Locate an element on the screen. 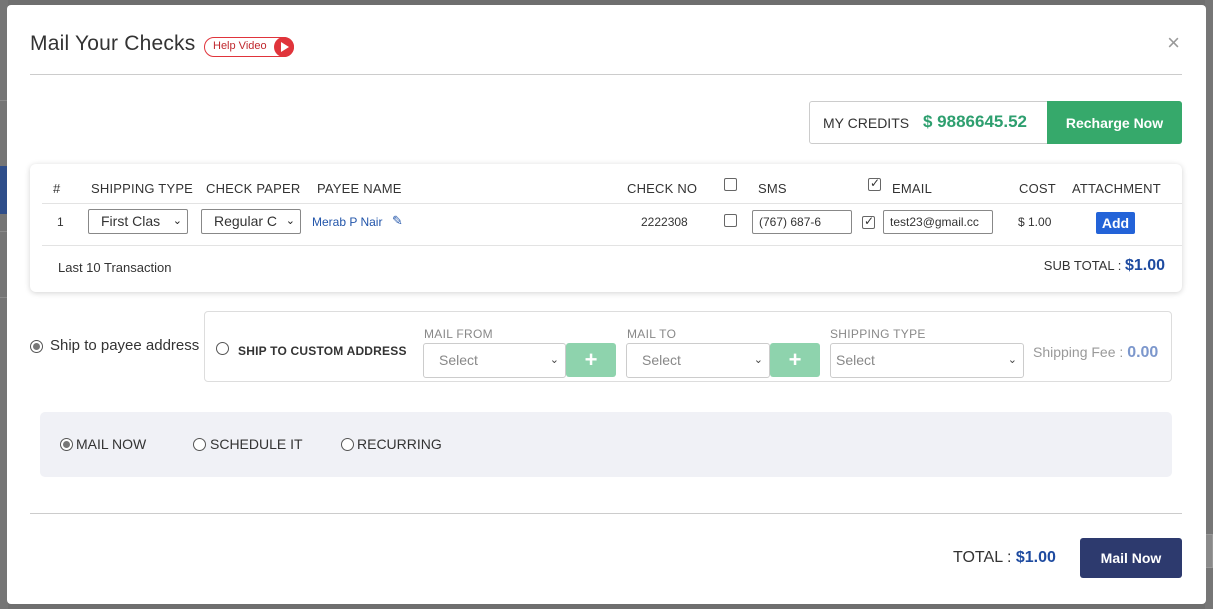  credits-box: MY CREDITS $ 9886645.52 Recharge Now is located at coordinates (995, 122).